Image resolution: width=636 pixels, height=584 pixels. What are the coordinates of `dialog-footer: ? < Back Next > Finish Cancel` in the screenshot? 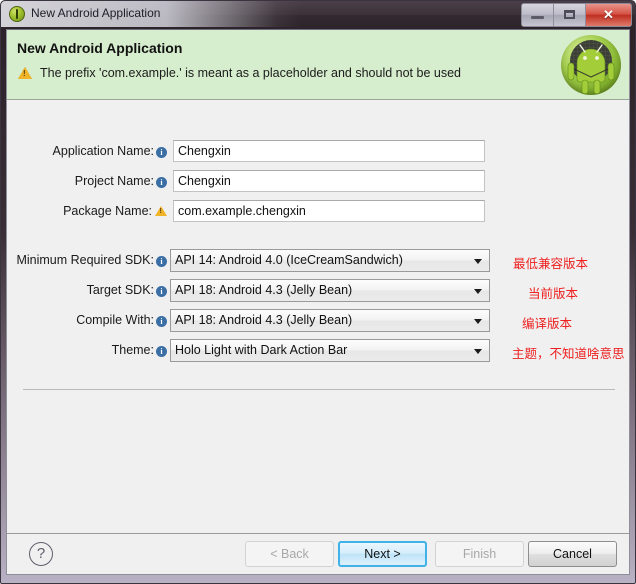 It's located at (318, 553).